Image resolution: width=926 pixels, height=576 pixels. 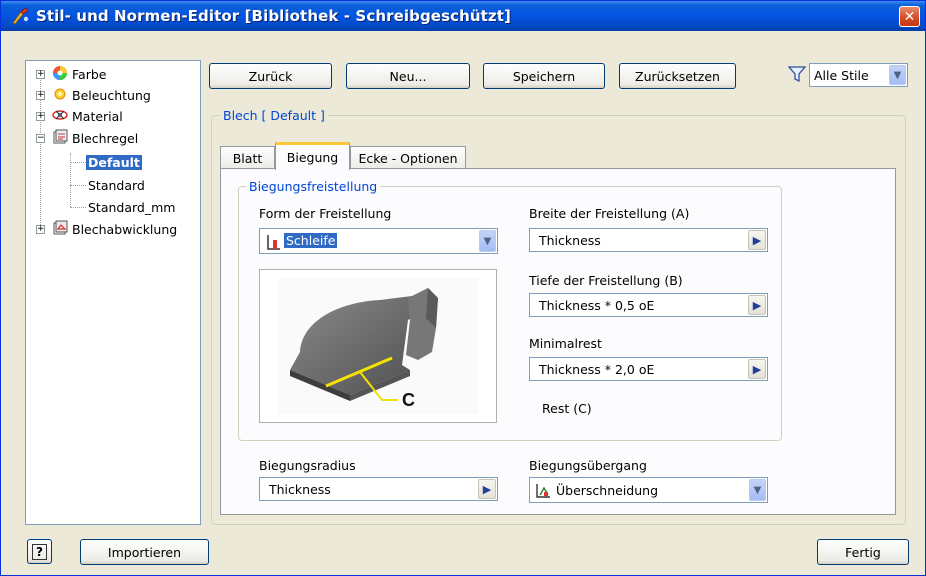 What do you see at coordinates (116, 185) in the screenshot?
I see `tree-label: Standard` at bounding box center [116, 185].